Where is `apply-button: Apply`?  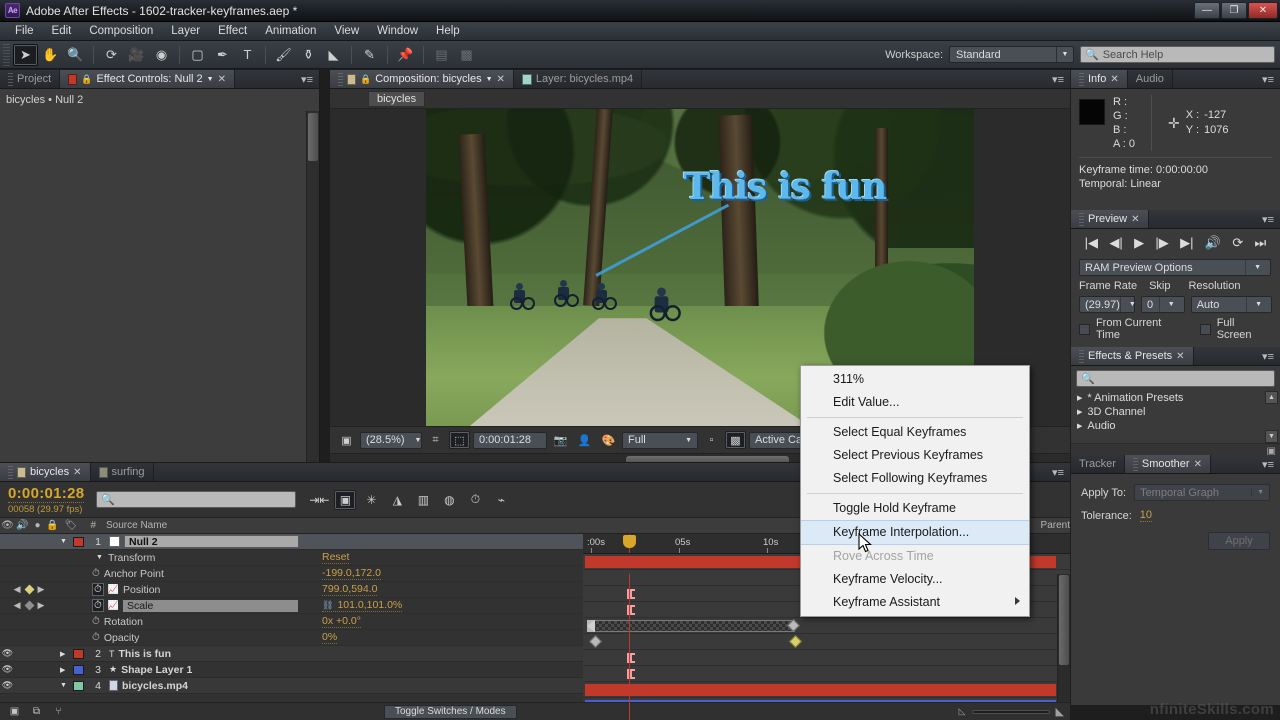
apply-button: Apply is located at coordinates (1239, 541).